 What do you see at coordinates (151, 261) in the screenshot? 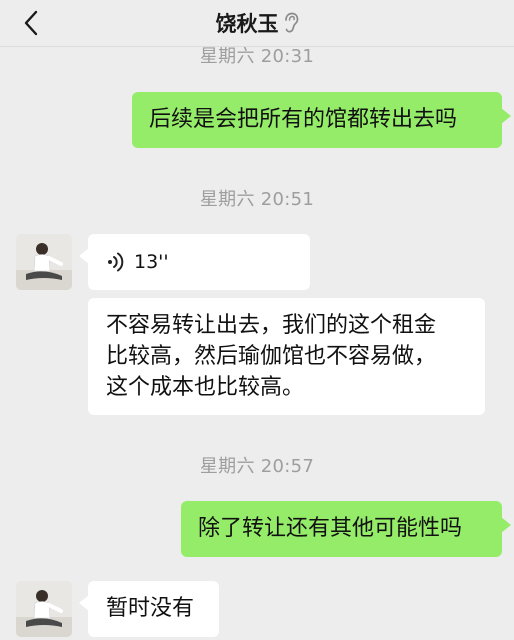
I see `voice-duration: 13''` at bounding box center [151, 261].